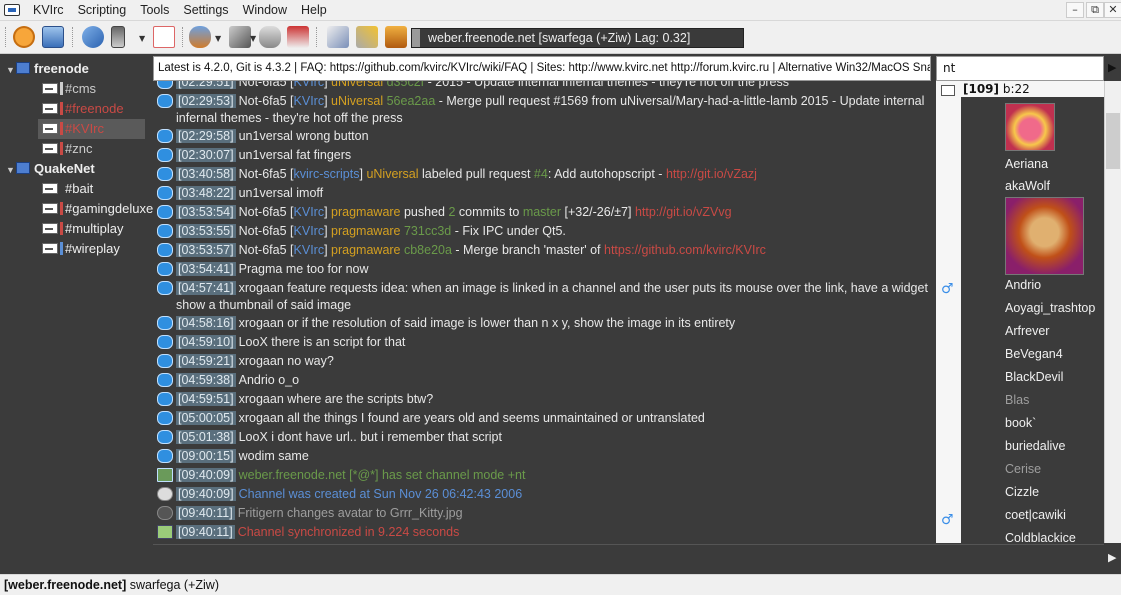 The width and height of the screenshot is (1121, 595). What do you see at coordinates (359, 101) in the screenshot?
I see `message-fragment: uNiversal` at bounding box center [359, 101].